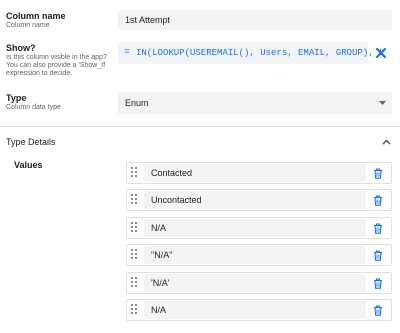 The height and width of the screenshot is (333, 400). Describe the element at coordinates (255, 283) in the screenshot. I see `value-input: 'N/A'` at that location.